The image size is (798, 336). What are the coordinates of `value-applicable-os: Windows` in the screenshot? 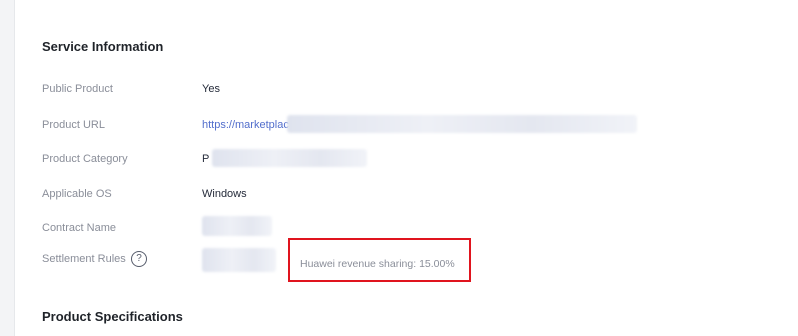 It's located at (224, 194).